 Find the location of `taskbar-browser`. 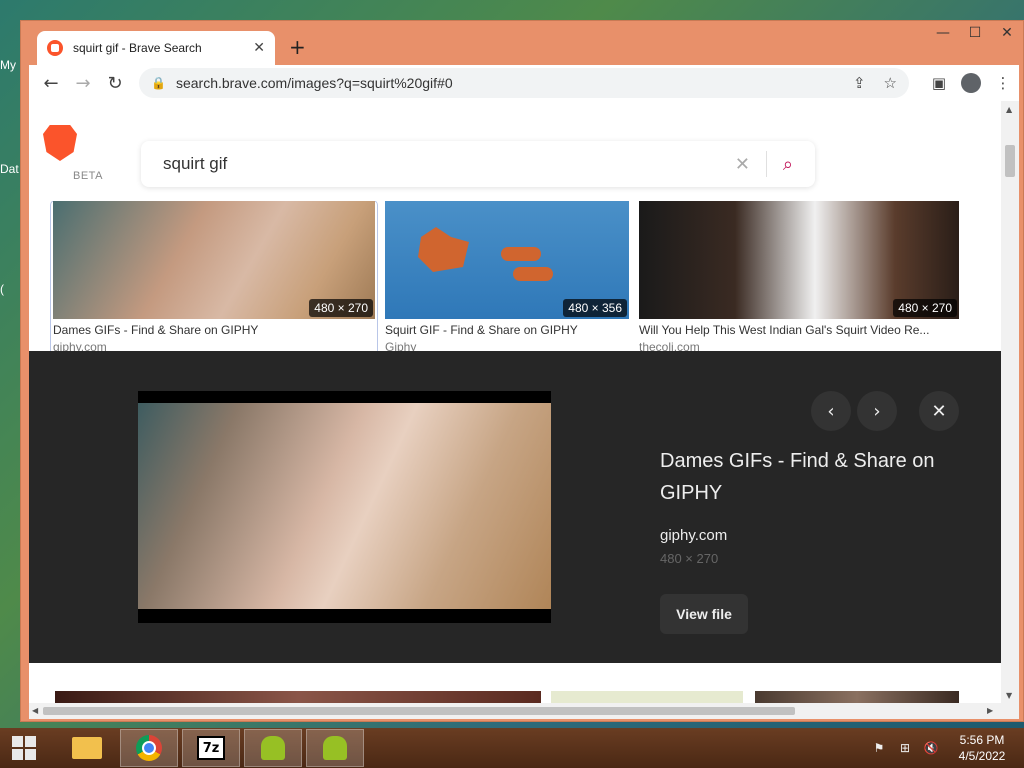

taskbar-browser is located at coordinates (149, 748).